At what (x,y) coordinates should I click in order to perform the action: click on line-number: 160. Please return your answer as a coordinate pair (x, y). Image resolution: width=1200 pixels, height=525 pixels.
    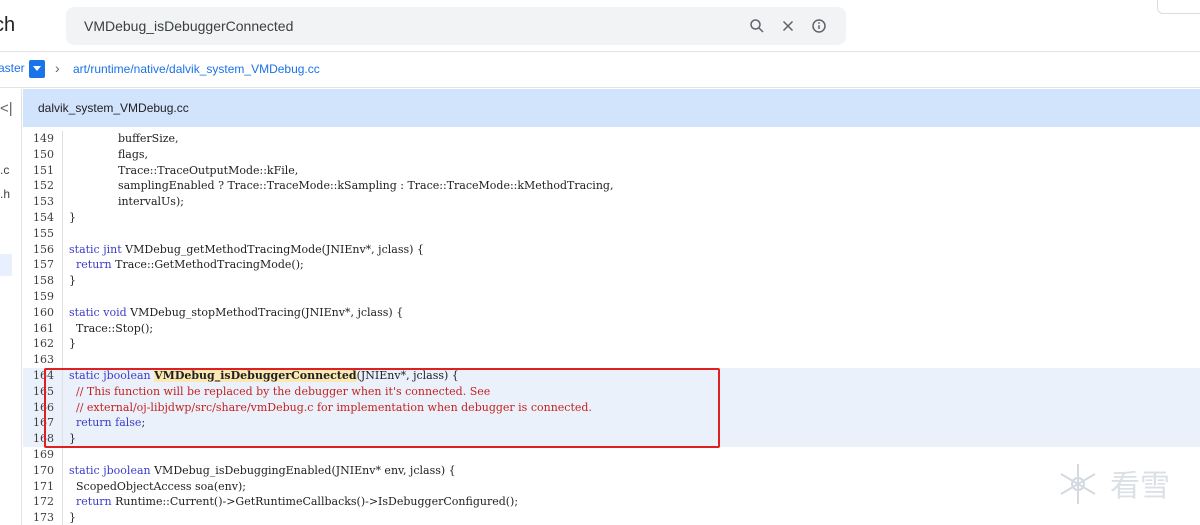
    Looking at the image, I should click on (43, 312).